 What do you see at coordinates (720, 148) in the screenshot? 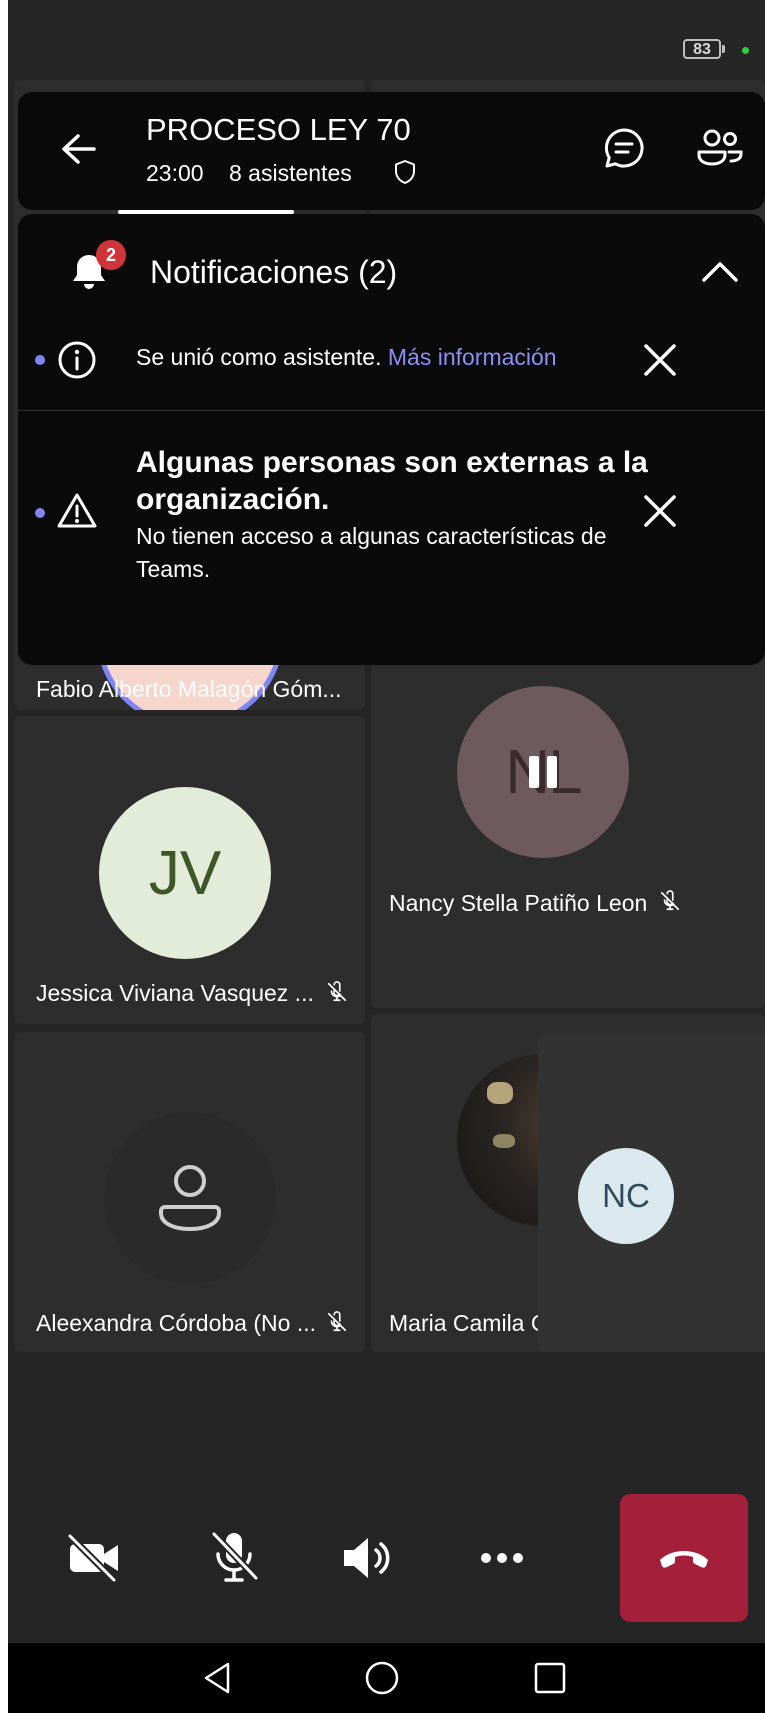
I see `people-icon` at bounding box center [720, 148].